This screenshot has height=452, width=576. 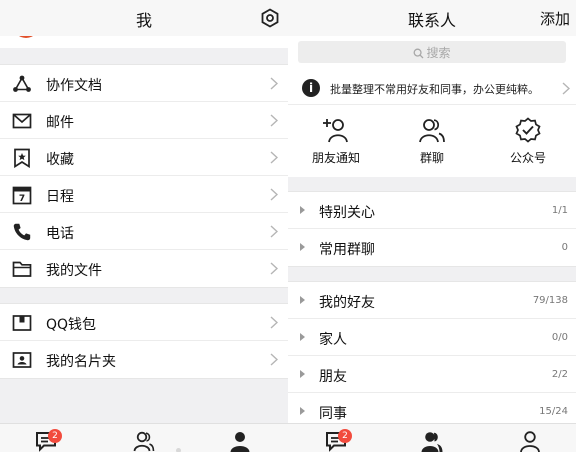 What do you see at coordinates (144, 83) in the screenshot?
I see `menu-item-collab-docs: 协作文档` at bounding box center [144, 83].